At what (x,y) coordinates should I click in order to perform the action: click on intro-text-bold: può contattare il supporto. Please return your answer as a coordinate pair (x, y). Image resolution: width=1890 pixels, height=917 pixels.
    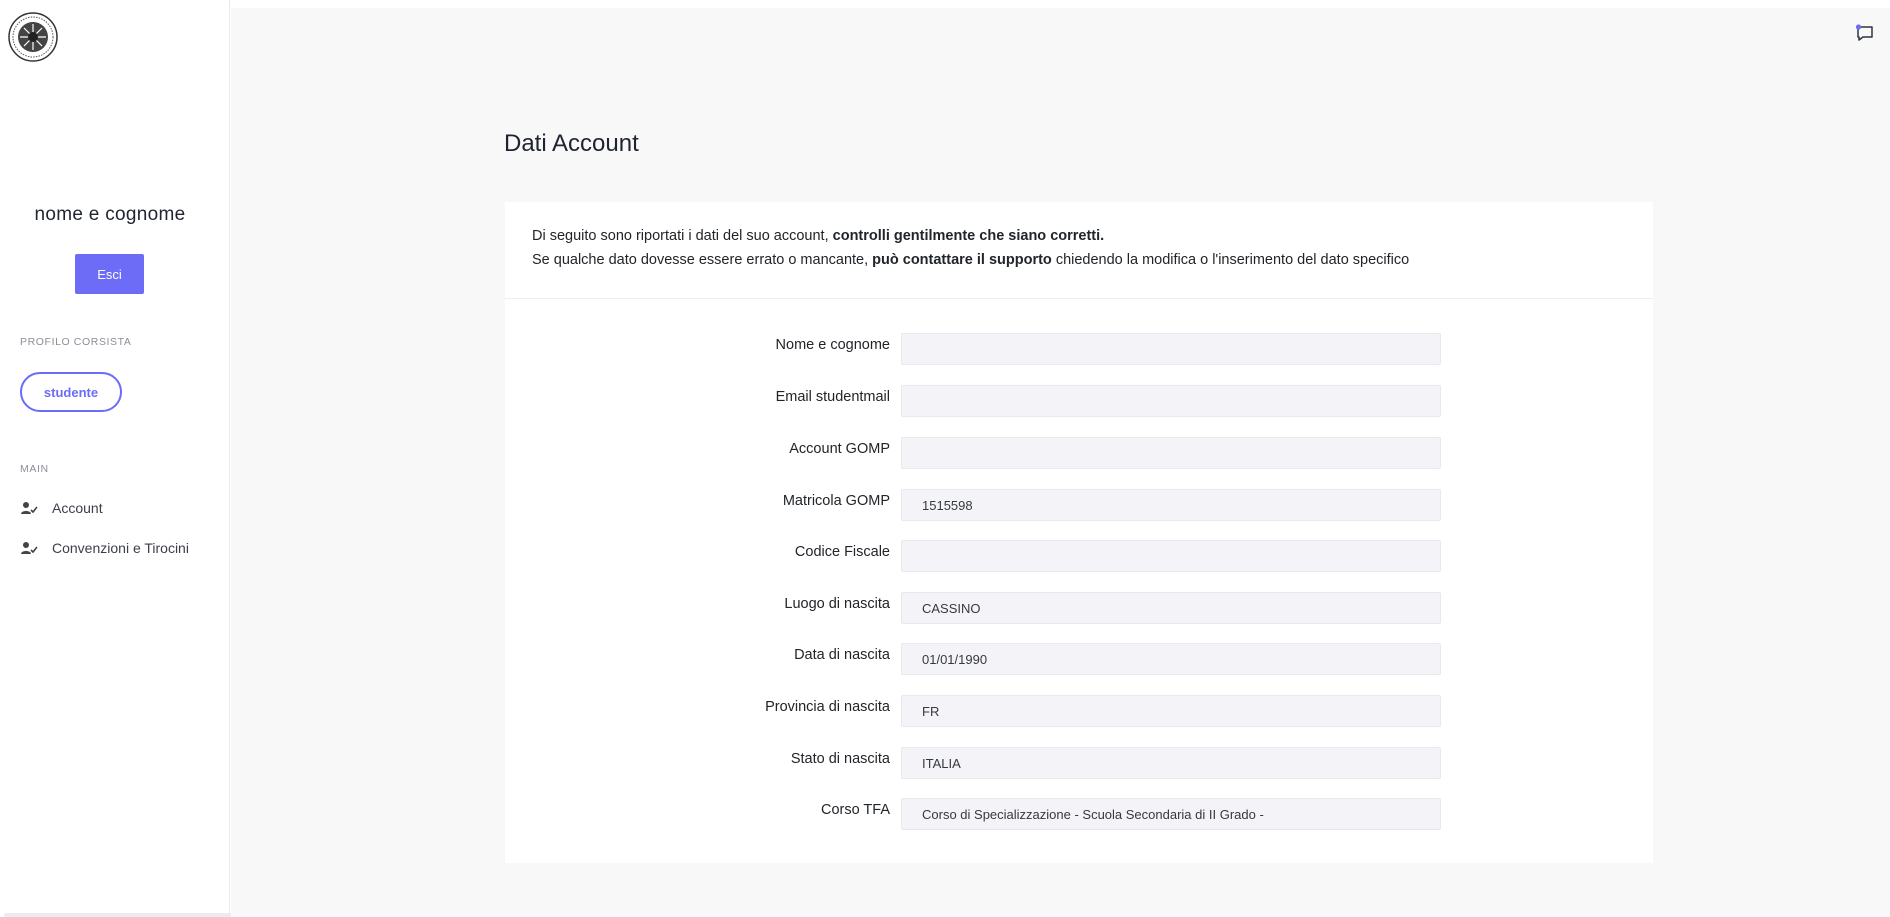
    Looking at the image, I should click on (962, 260).